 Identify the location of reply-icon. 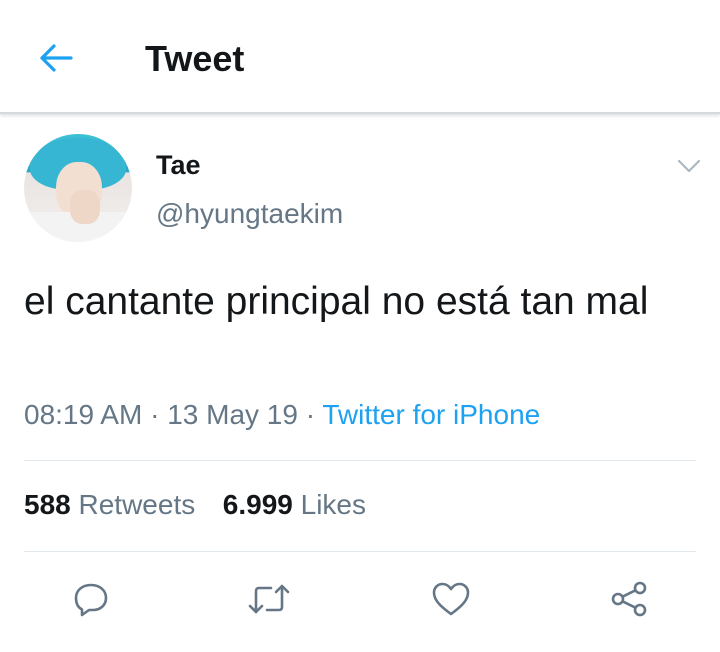
(91, 600).